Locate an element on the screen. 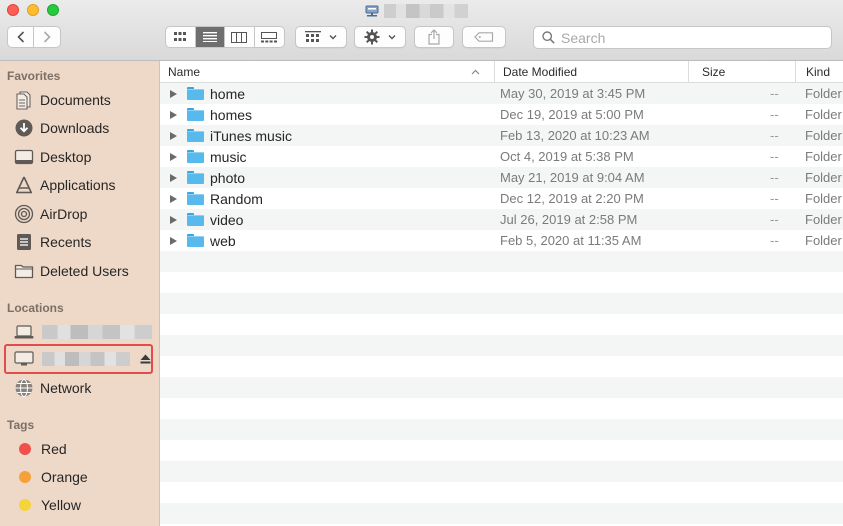 The height and width of the screenshot is (526, 843). column-header-kind: Kind is located at coordinates (819, 72).